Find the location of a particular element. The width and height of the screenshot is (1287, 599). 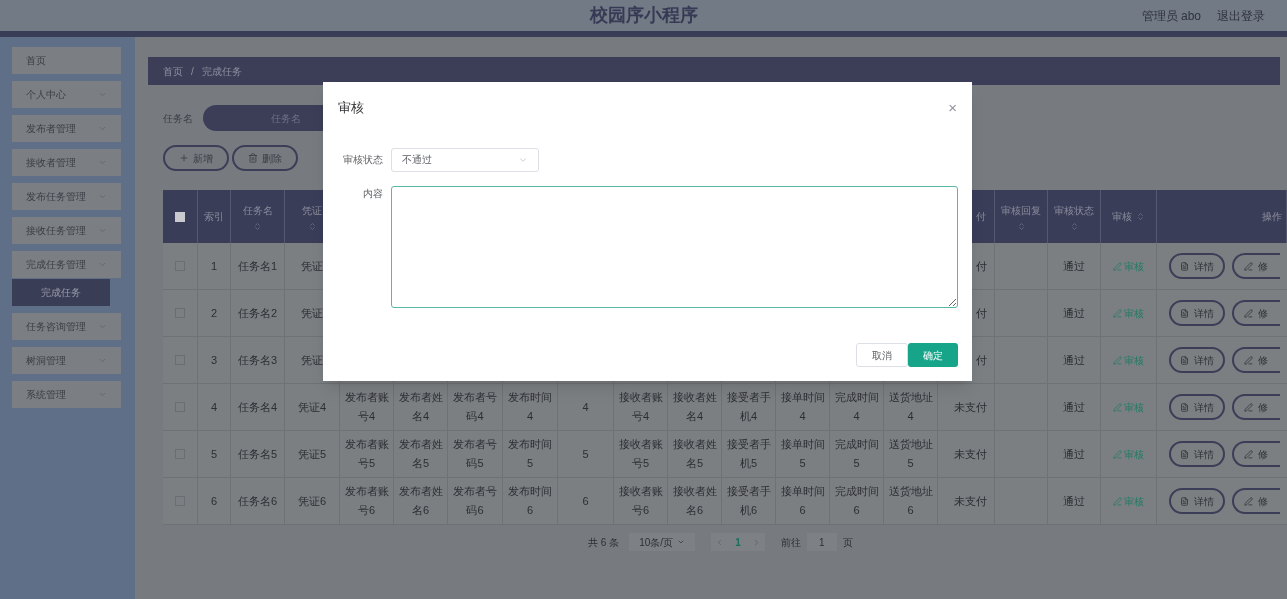

table-cell: 发布时间6 is located at coordinates (530, 501).